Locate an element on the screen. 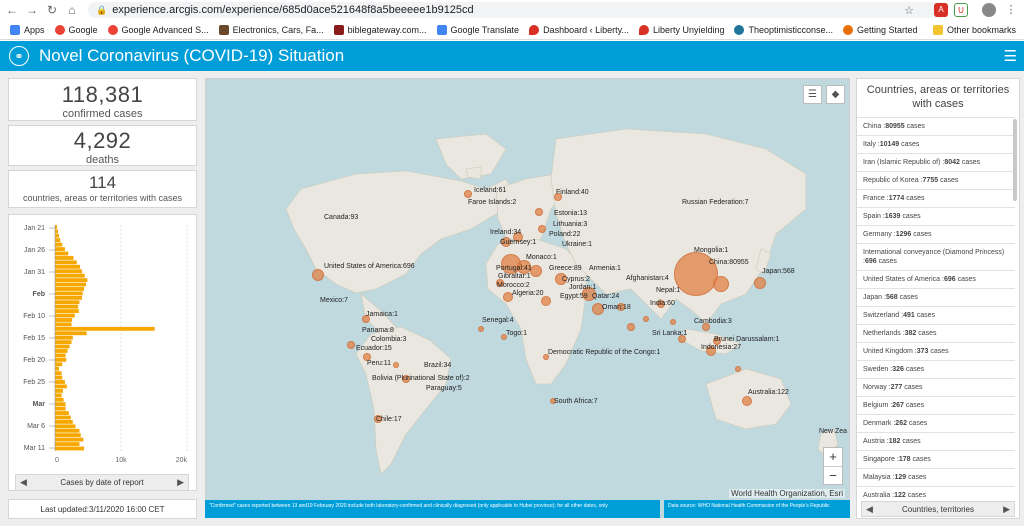  bookmark-apps: Apps is located at coordinates (27, 29).